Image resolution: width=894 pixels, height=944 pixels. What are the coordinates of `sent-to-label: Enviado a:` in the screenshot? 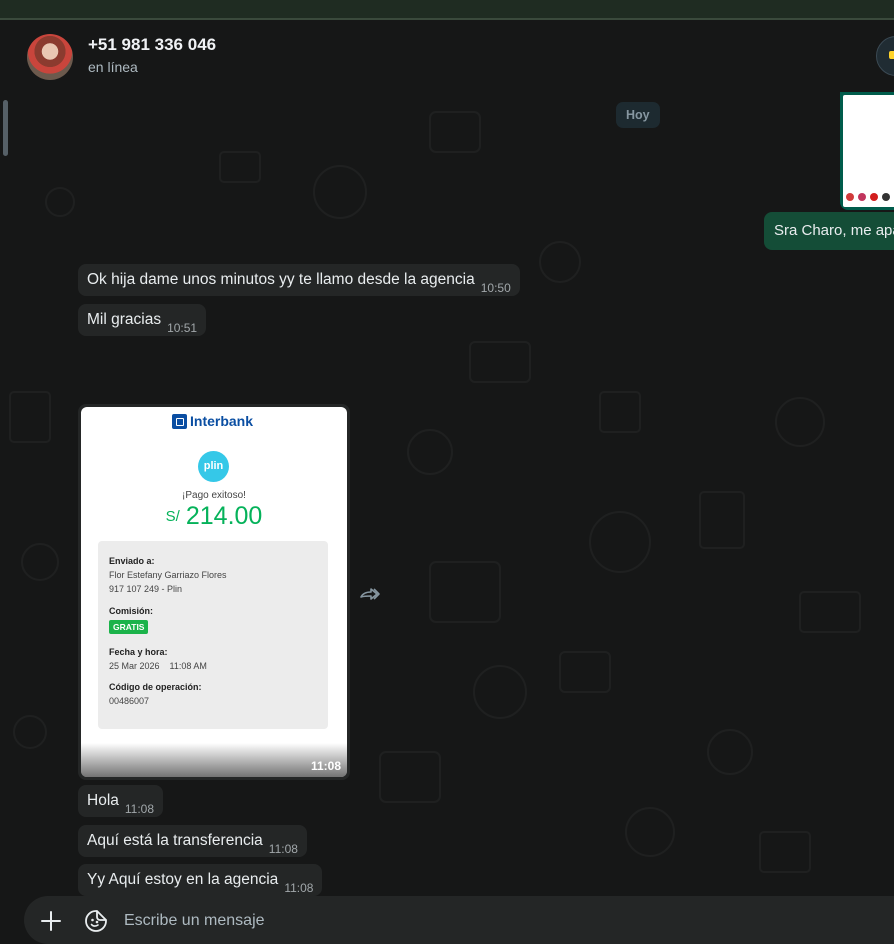 It's located at (132, 561).